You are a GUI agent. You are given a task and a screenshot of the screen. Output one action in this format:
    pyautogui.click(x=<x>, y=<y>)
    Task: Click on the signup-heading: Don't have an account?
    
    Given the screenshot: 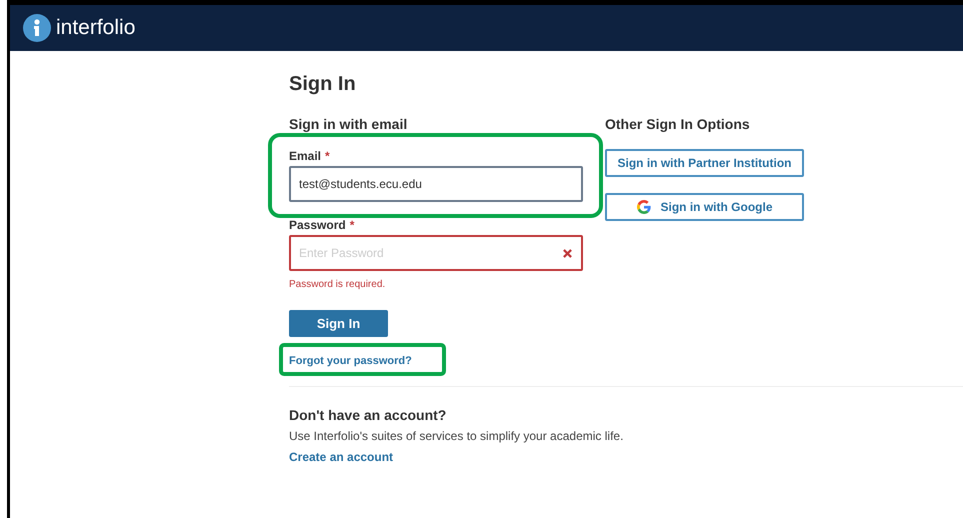 What is the action you would take?
    pyautogui.click(x=368, y=415)
    